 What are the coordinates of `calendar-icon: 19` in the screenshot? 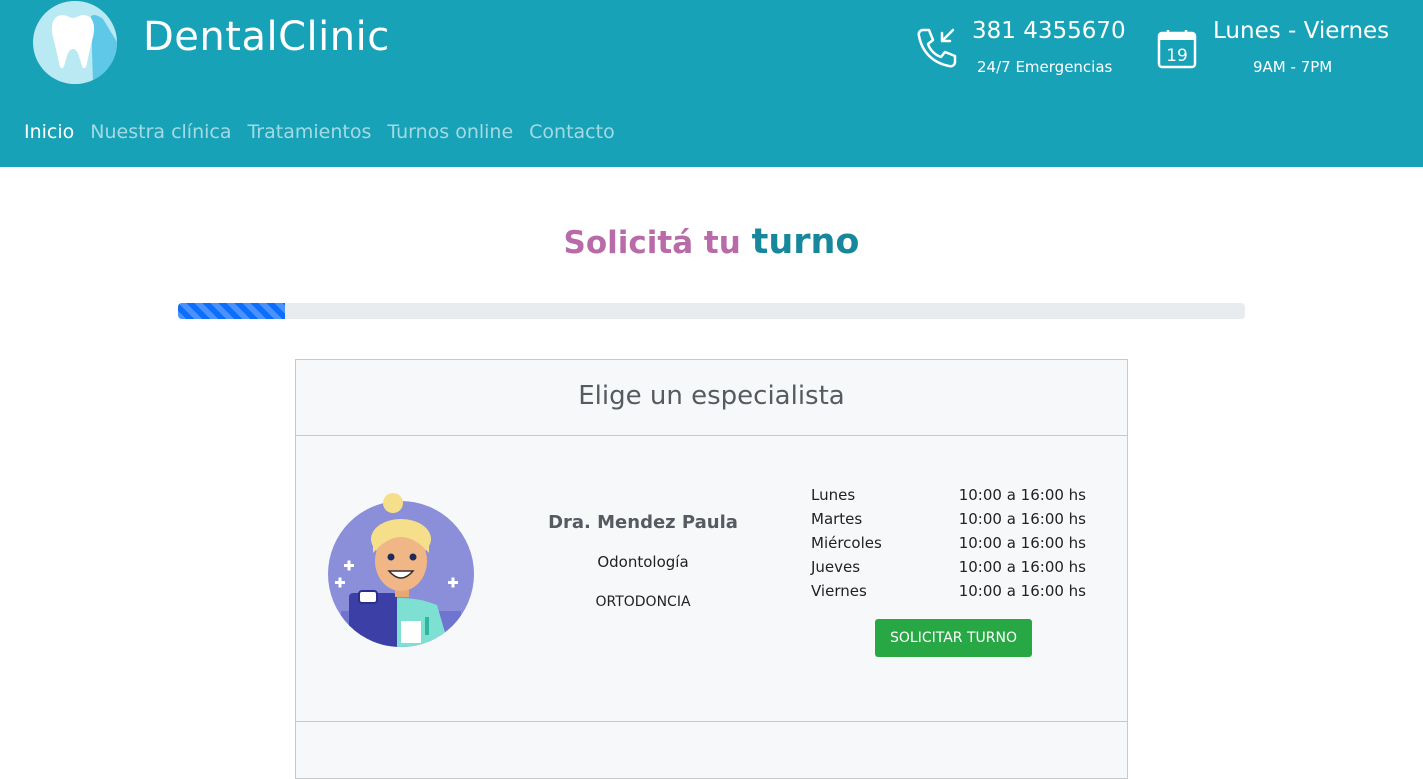 It's located at (1177, 49).